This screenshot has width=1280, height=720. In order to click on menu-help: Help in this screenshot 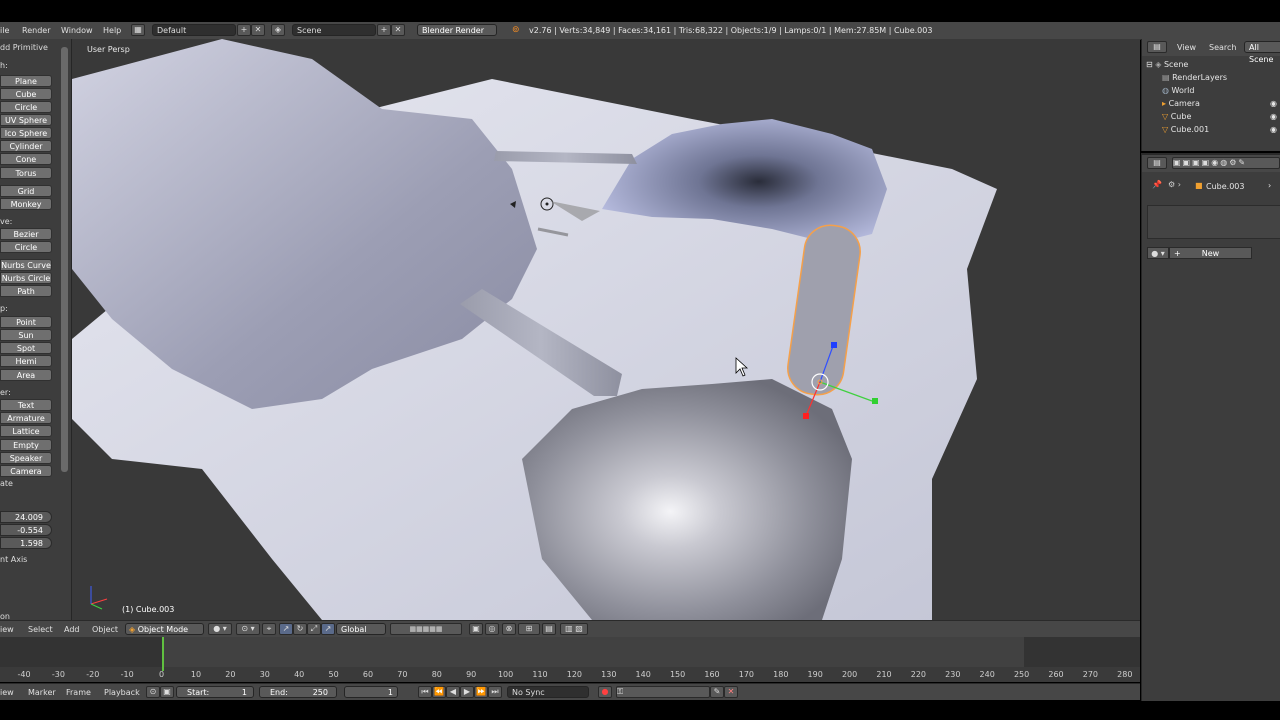, I will do `click(112, 30)`.